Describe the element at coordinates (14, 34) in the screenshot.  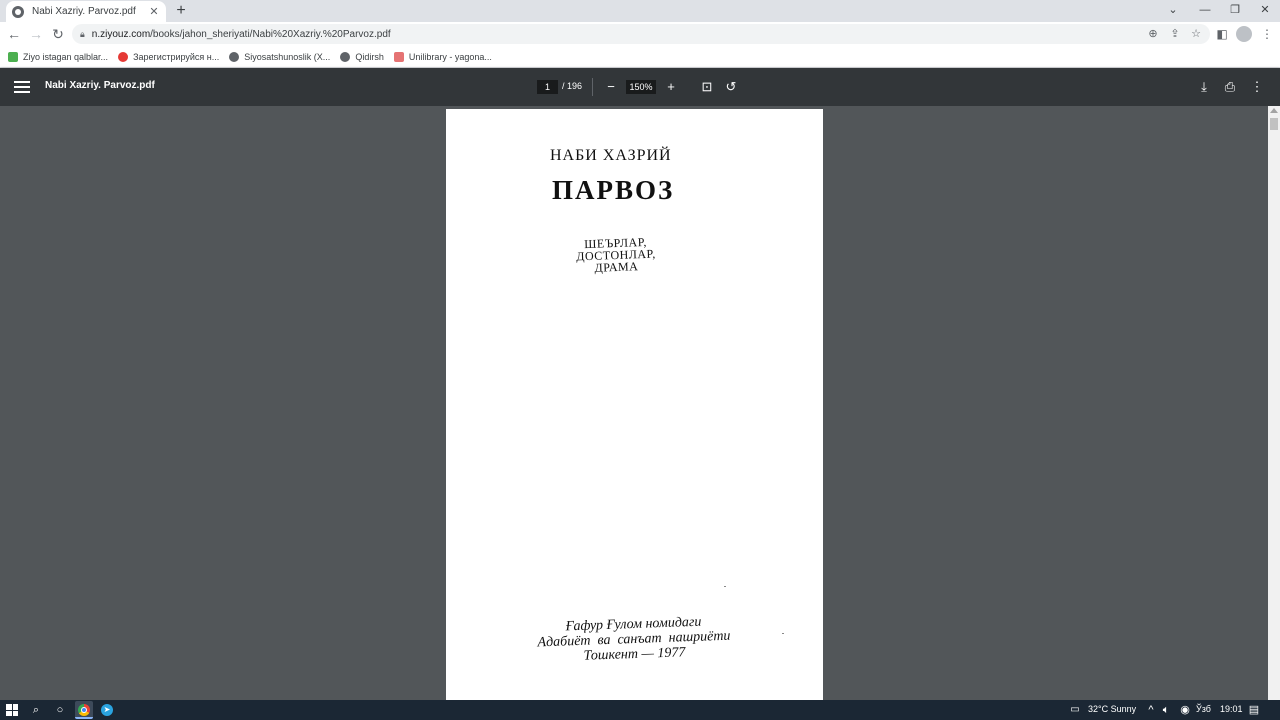
I see `back-icon: ←` at that location.